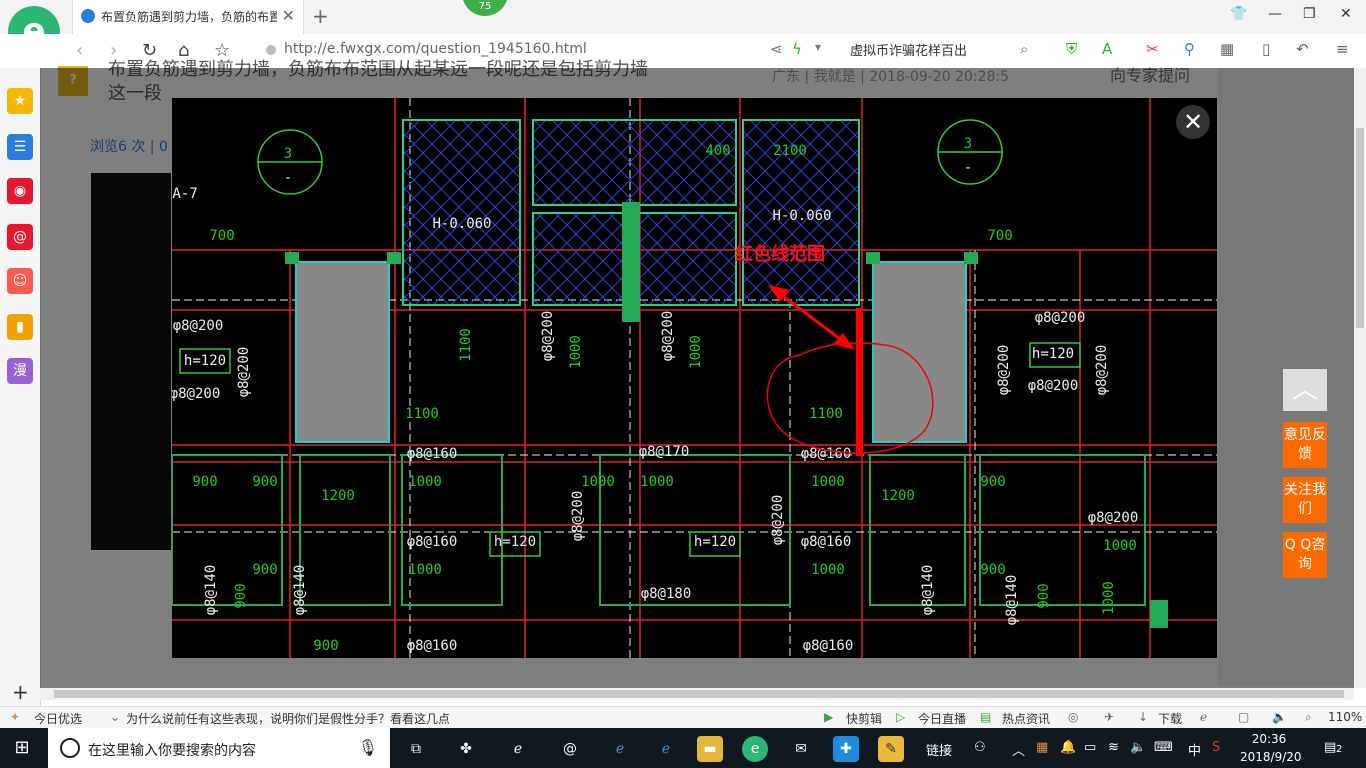  Describe the element at coordinates (1266, 49) in the screenshot. I see `phone-icon: ▯` at that location.